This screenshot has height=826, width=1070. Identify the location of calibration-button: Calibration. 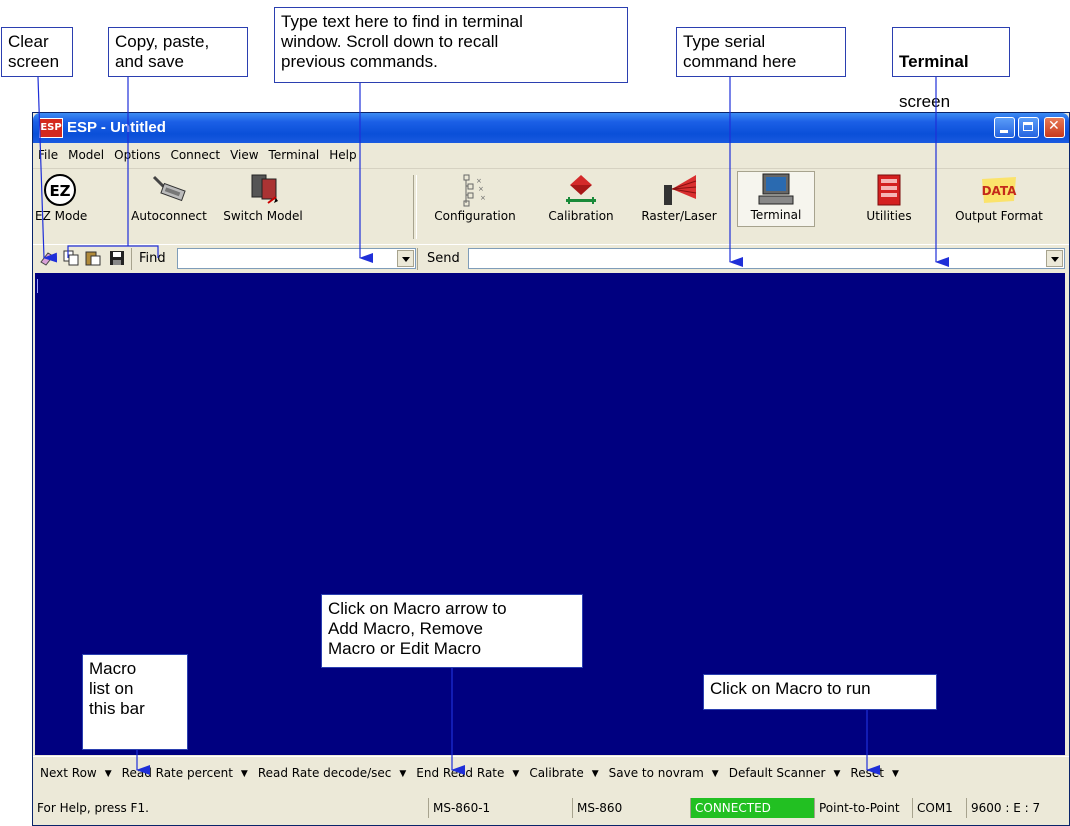
(581, 198).